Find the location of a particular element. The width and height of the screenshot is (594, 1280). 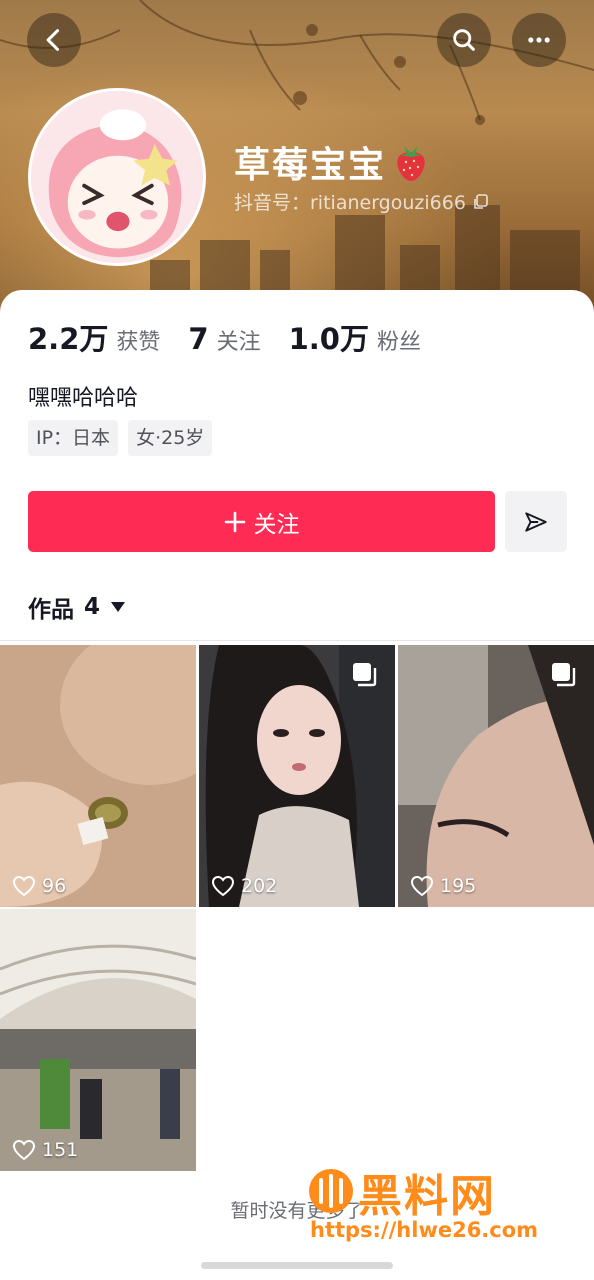

stat-followers-label: 粉丝 is located at coordinates (398, 342).